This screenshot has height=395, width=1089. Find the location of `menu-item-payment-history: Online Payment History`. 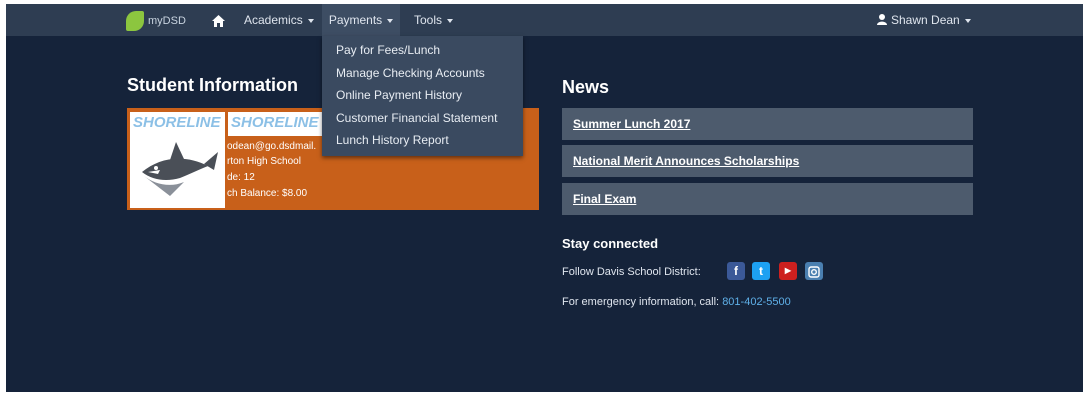

menu-item-payment-history: Online Payment History is located at coordinates (399, 95).